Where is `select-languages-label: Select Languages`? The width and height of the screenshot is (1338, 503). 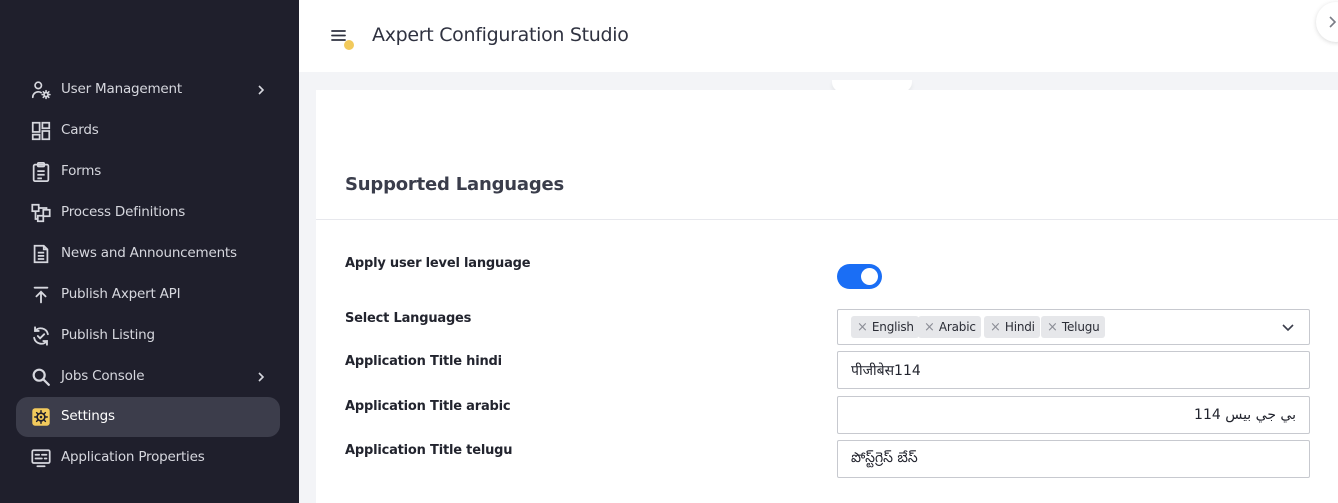
select-languages-label: Select Languages is located at coordinates (408, 318).